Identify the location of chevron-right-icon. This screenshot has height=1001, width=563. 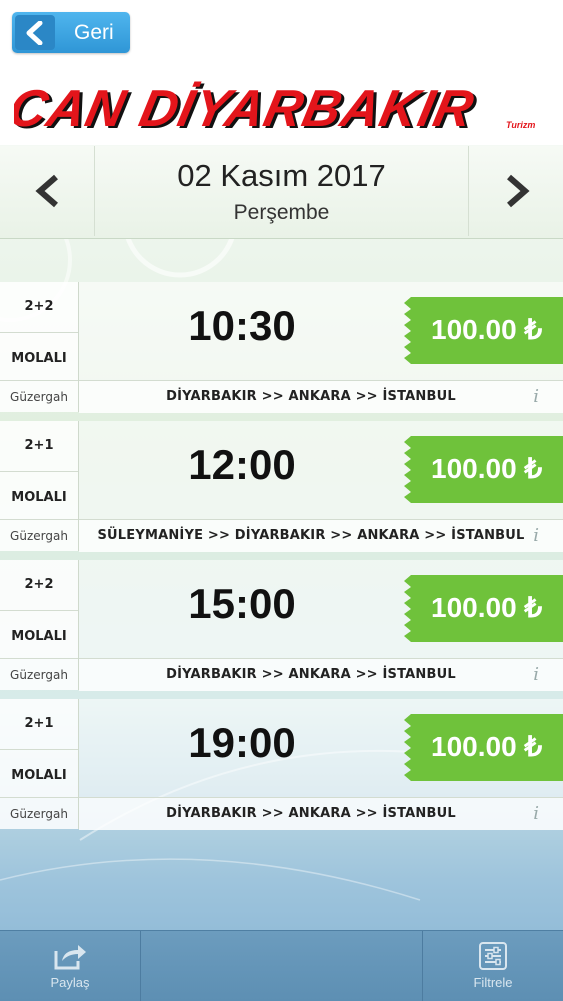
(518, 191).